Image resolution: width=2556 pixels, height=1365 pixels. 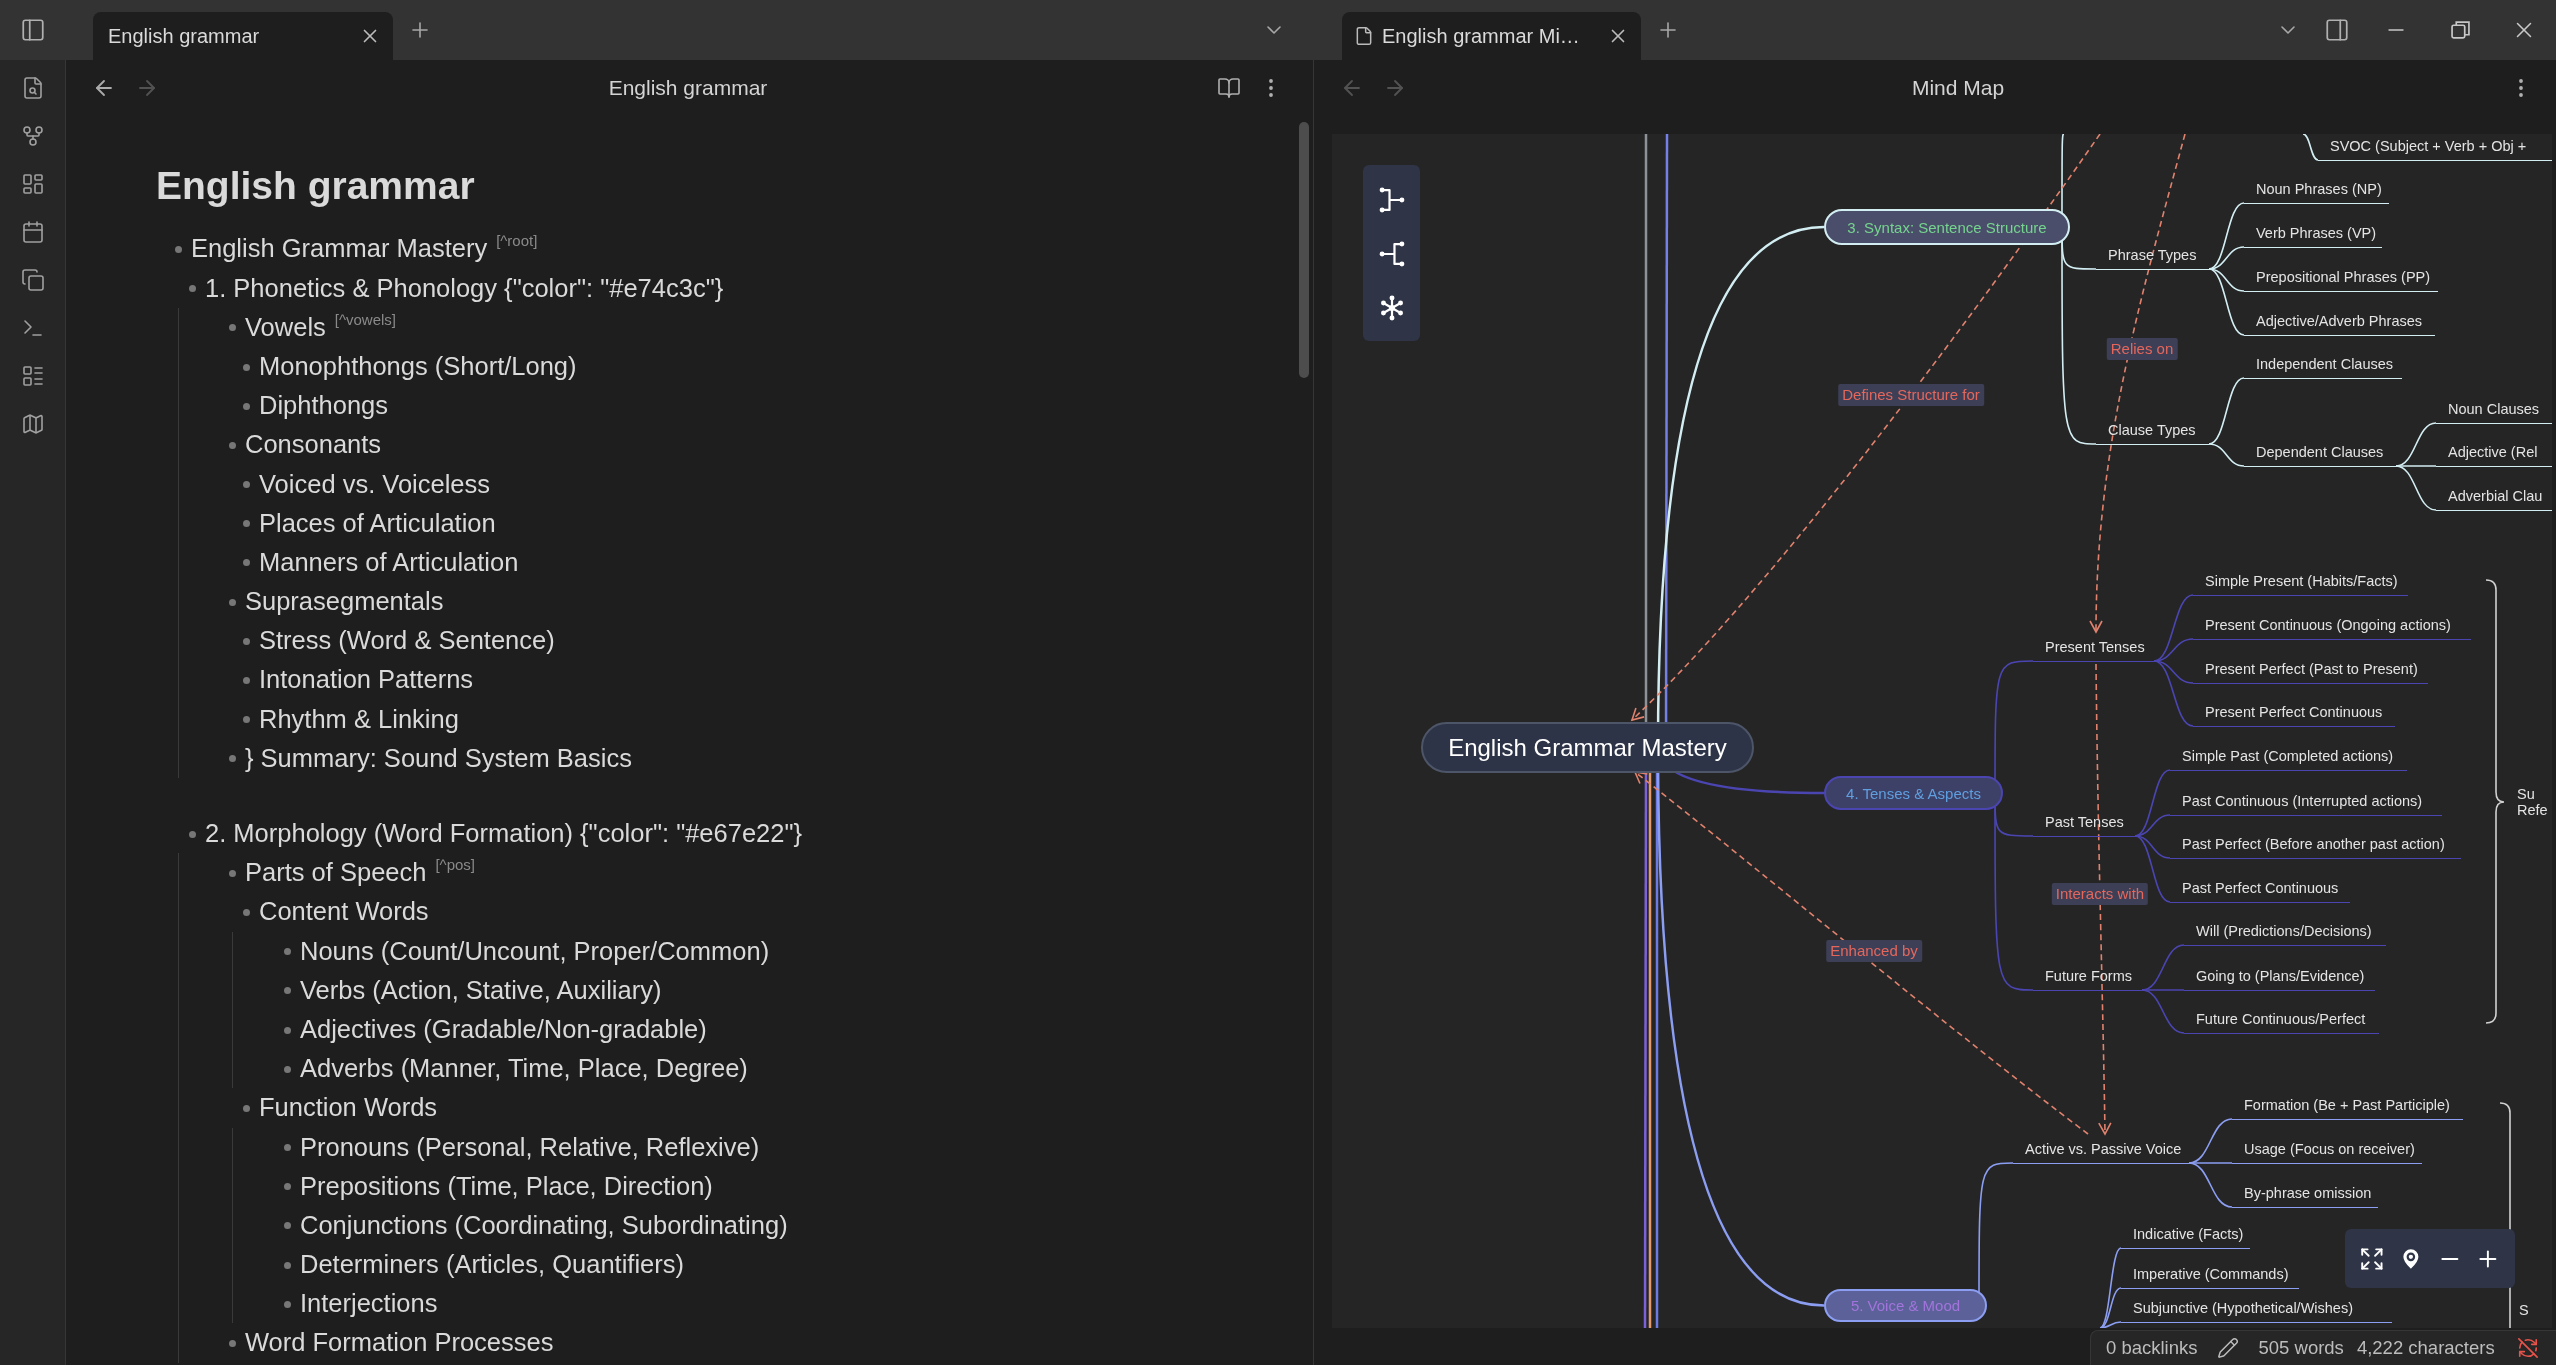 What do you see at coordinates (2288, 759) in the screenshot?
I see `map-node: Simple Past (Completed actions)` at bounding box center [2288, 759].